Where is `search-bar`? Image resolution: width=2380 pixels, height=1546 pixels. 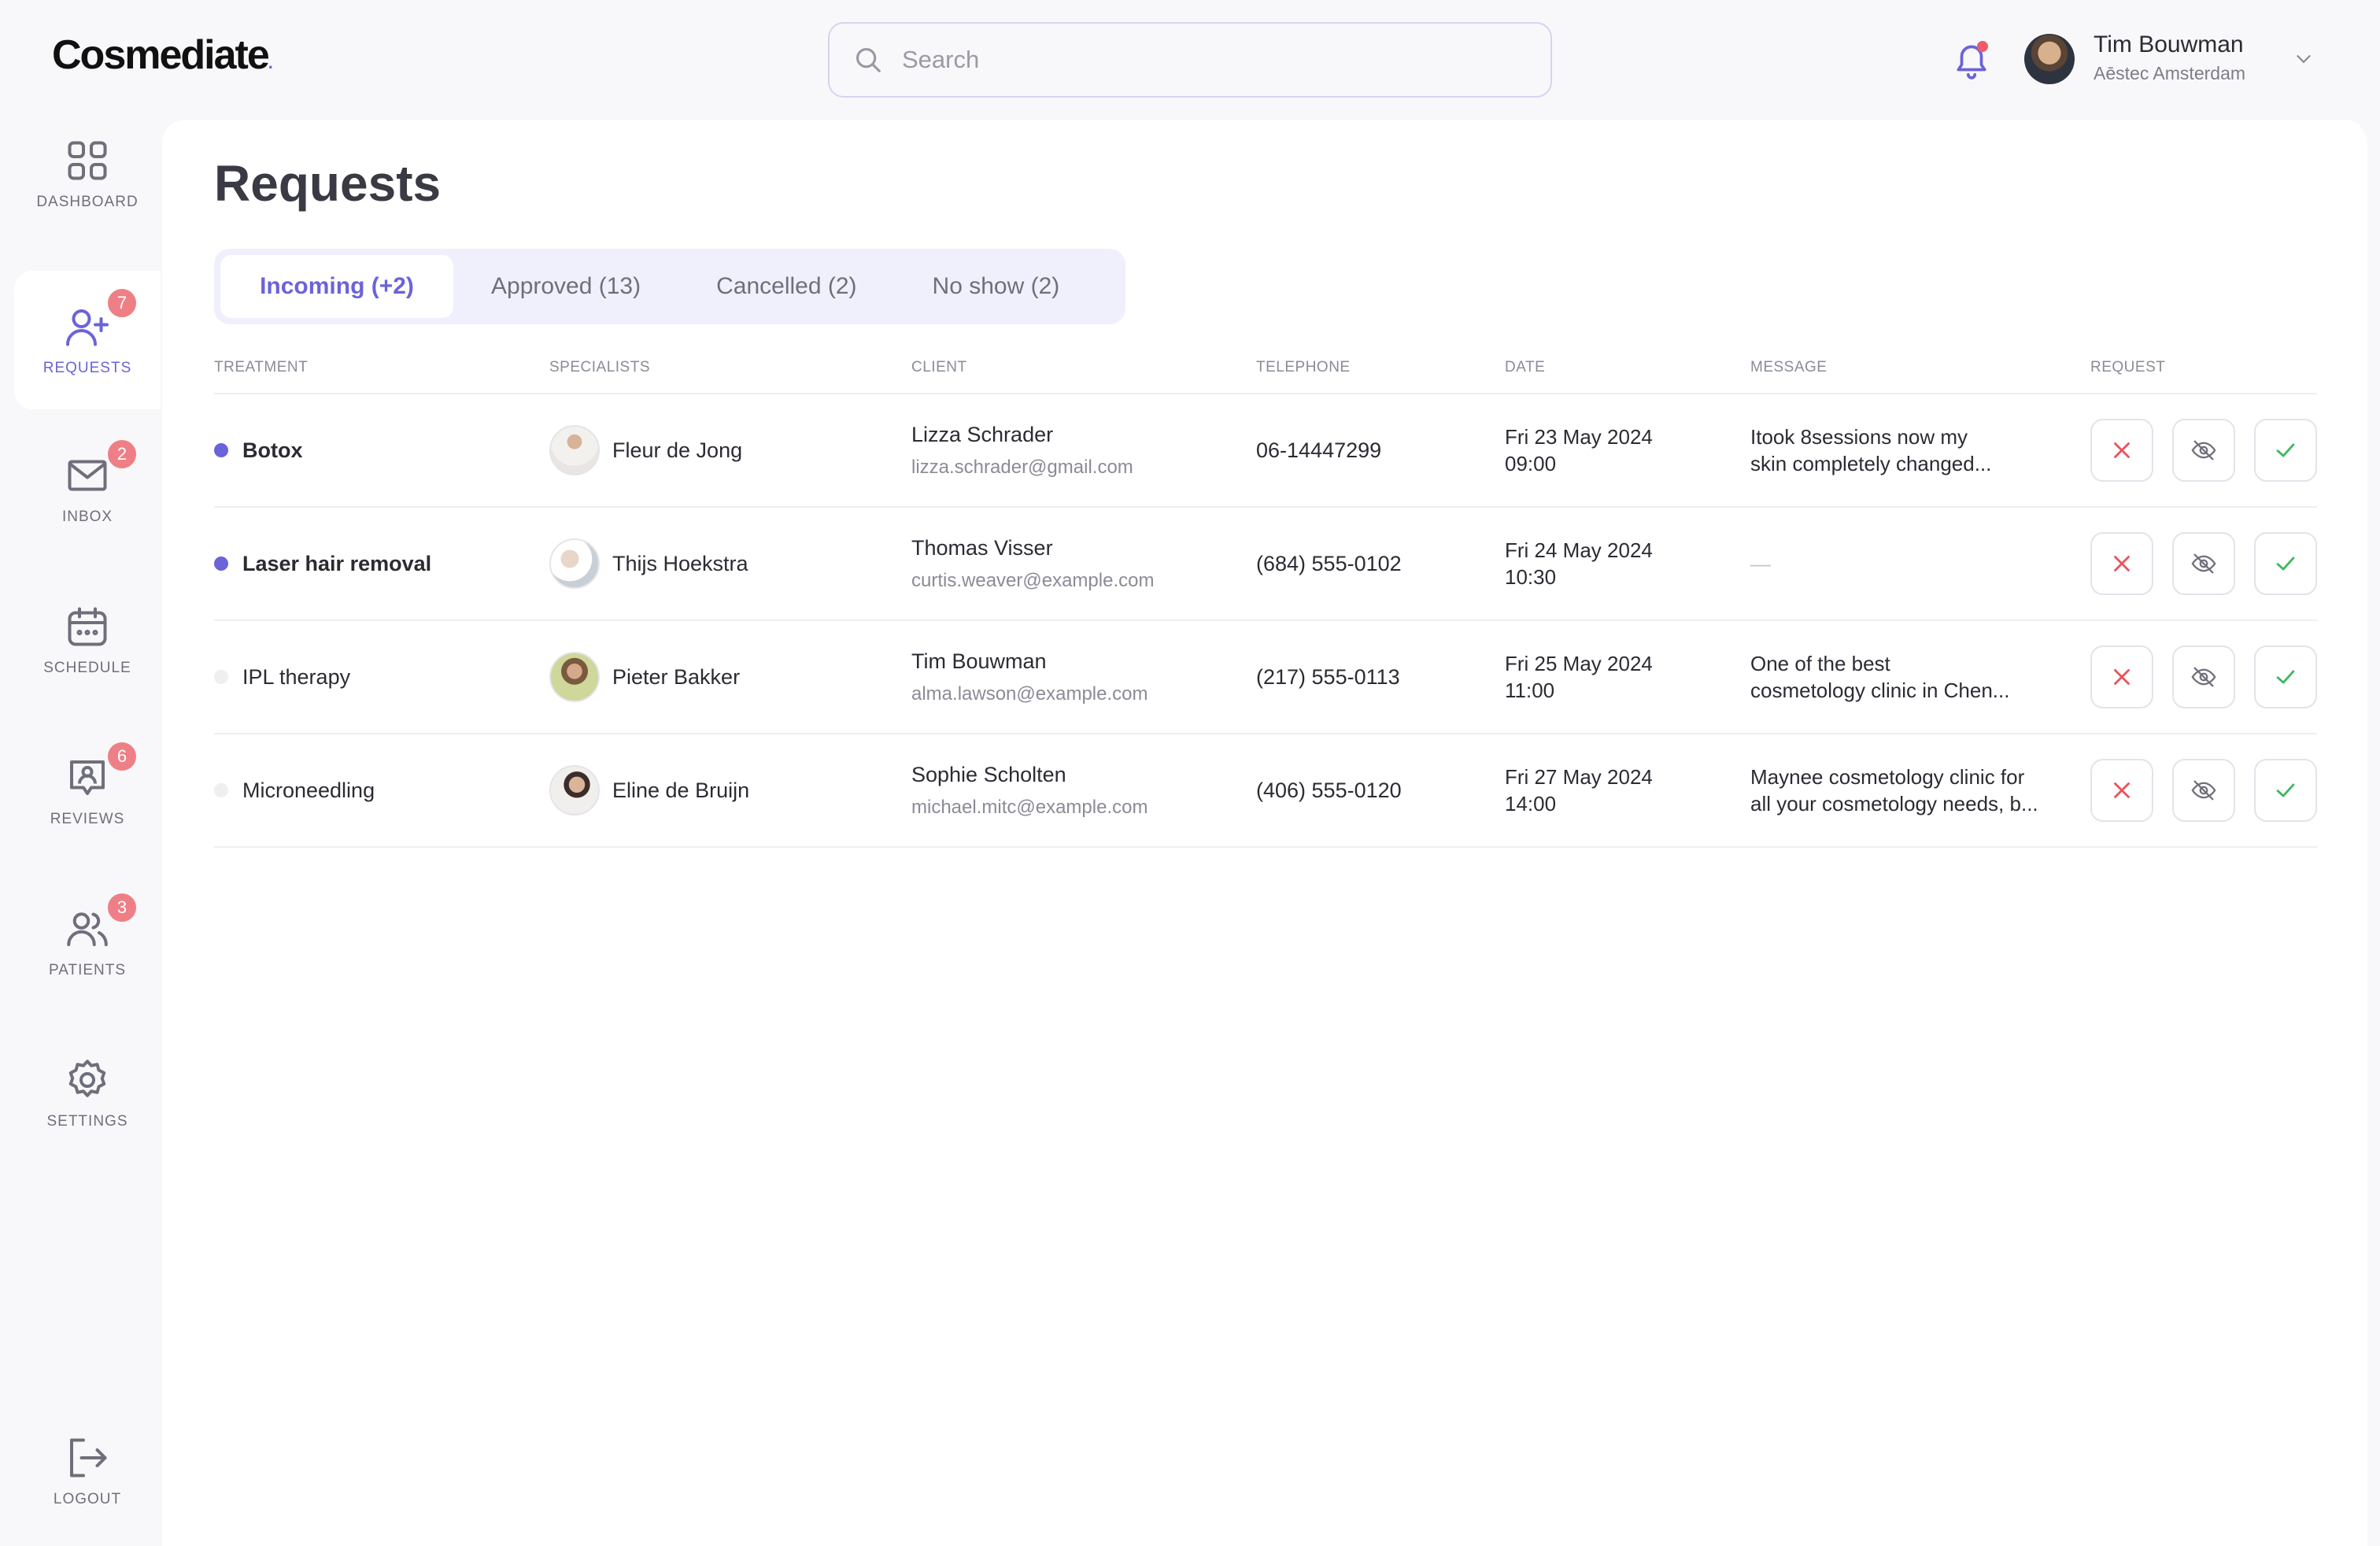 search-bar is located at coordinates (1190, 60).